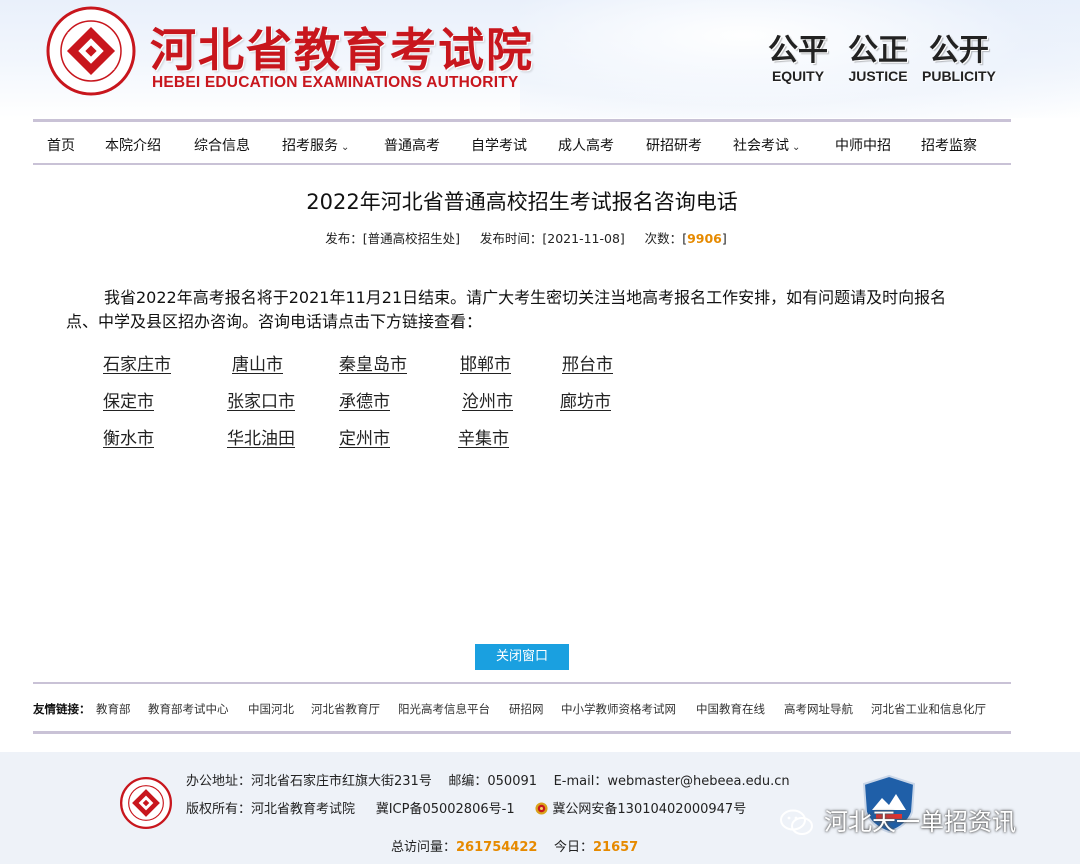  What do you see at coordinates (878, 59) in the screenshot?
I see `motto-justice: 公正 JUSTICE` at bounding box center [878, 59].